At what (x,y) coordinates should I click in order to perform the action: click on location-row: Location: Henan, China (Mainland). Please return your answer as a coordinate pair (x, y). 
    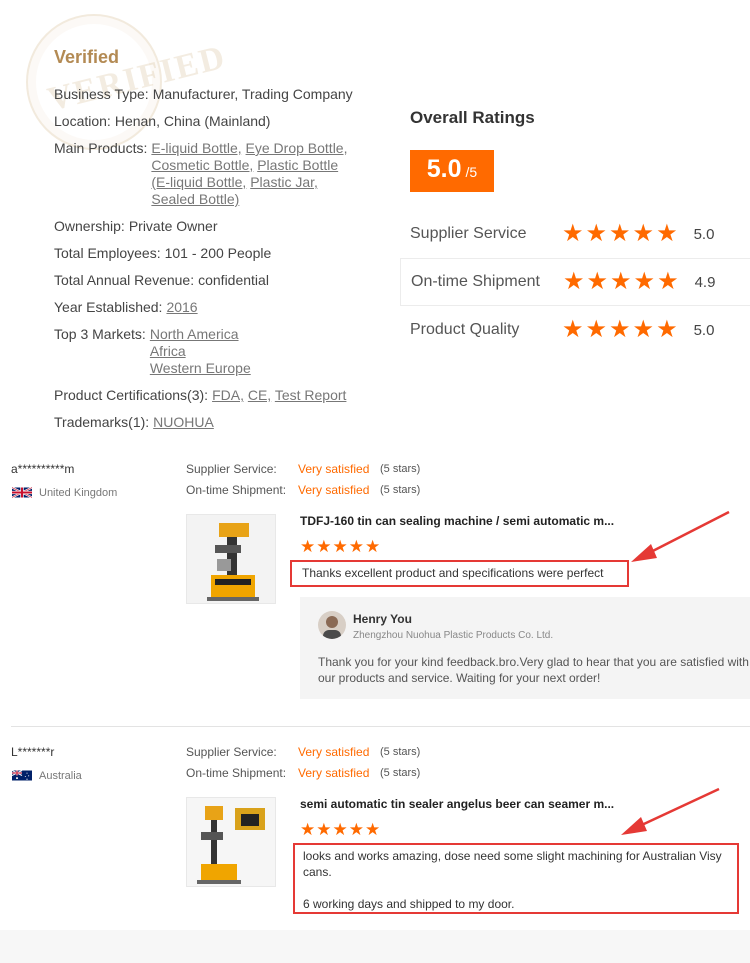
    Looking at the image, I should click on (219, 121).